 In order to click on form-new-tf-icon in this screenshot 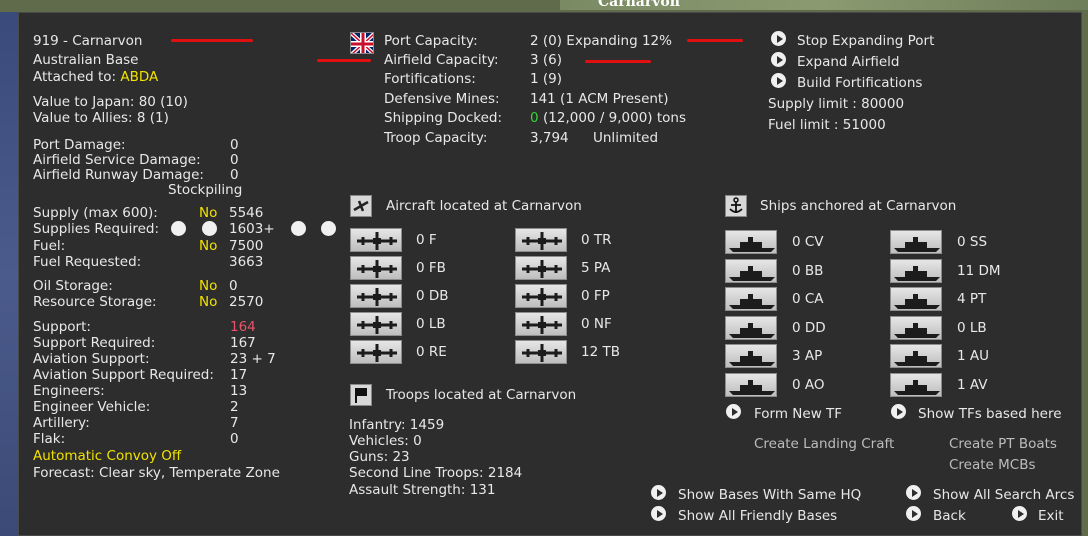, I will do `click(733, 411)`.